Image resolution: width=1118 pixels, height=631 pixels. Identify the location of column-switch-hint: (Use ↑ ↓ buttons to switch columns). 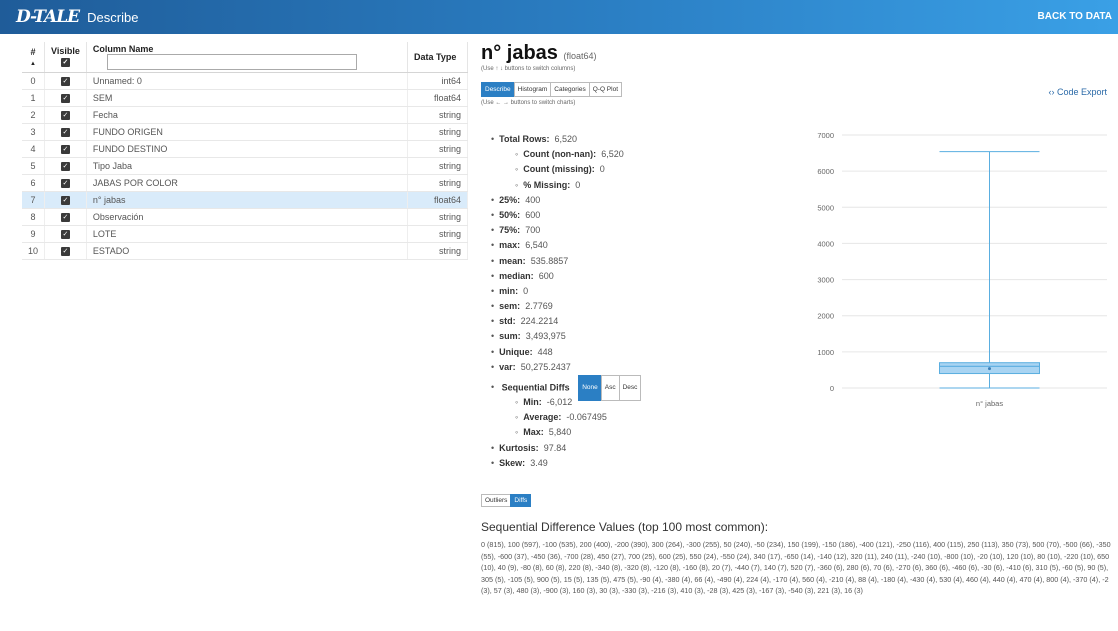
(528, 69).